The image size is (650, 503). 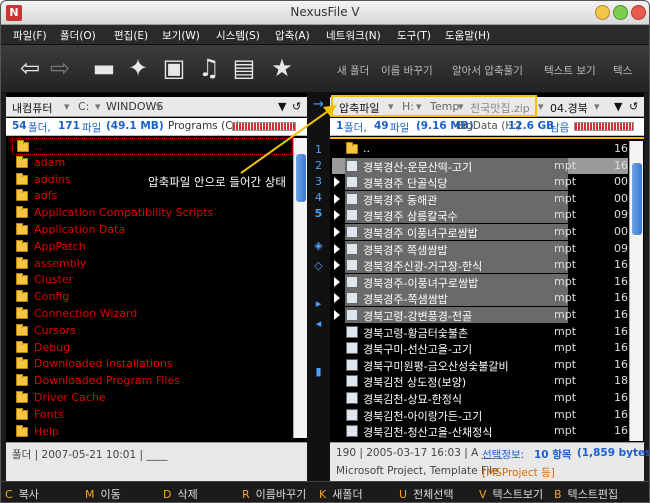 I want to click on function-key-label: 텍스트보기, so click(x=518, y=494).